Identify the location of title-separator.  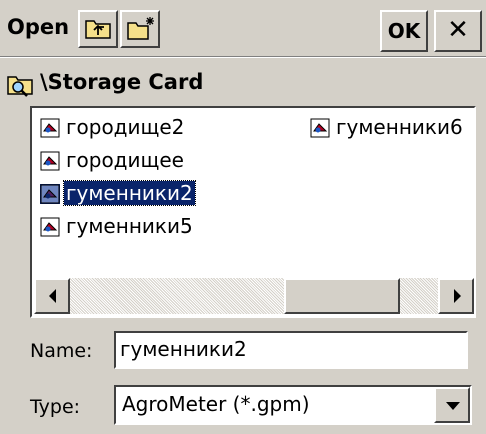
(243, 57).